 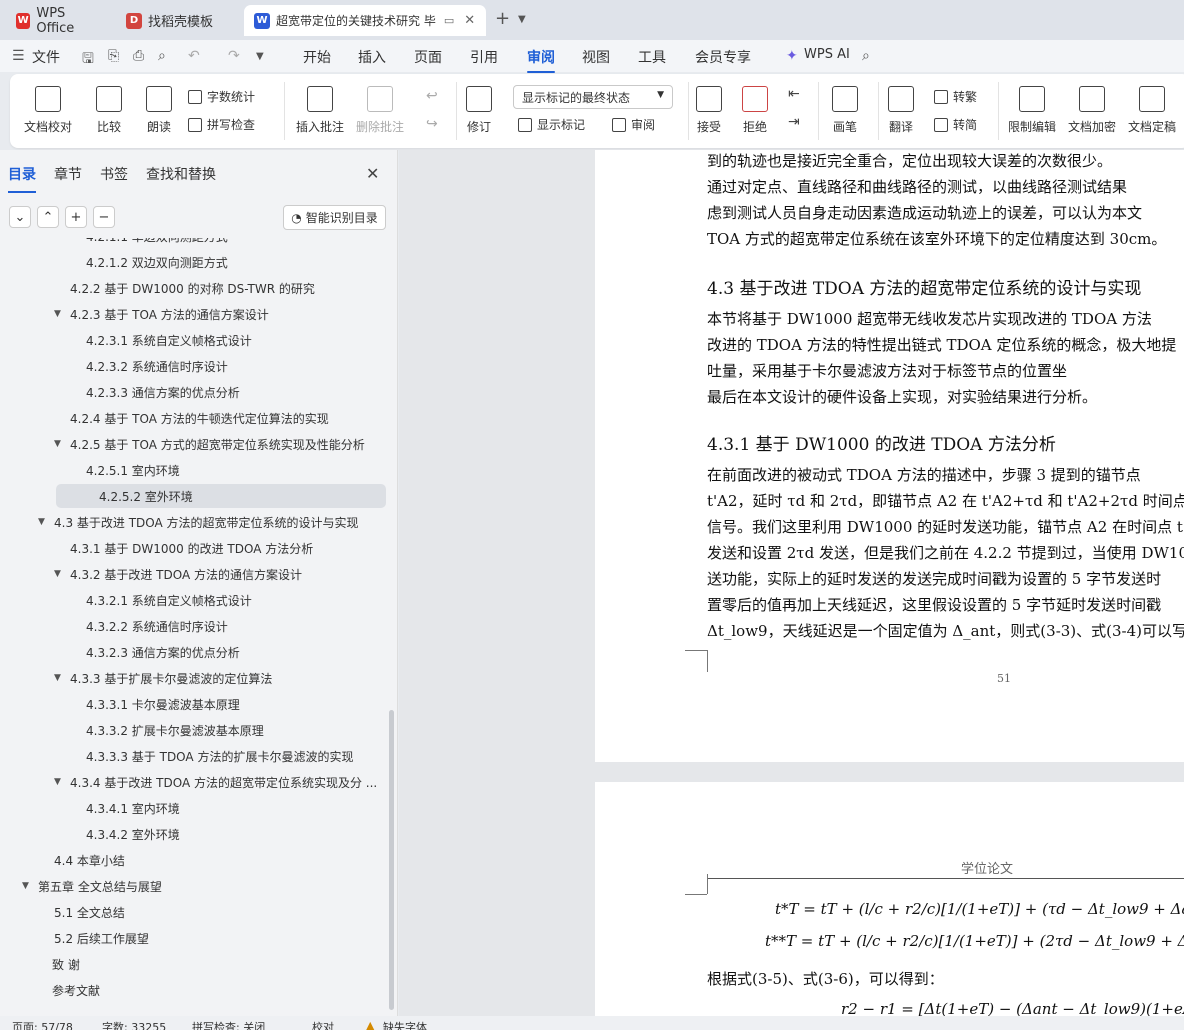 What do you see at coordinates (20, 217) in the screenshot?
I see `collapse-level-button: ⌄` at bounding box center [20, 217].